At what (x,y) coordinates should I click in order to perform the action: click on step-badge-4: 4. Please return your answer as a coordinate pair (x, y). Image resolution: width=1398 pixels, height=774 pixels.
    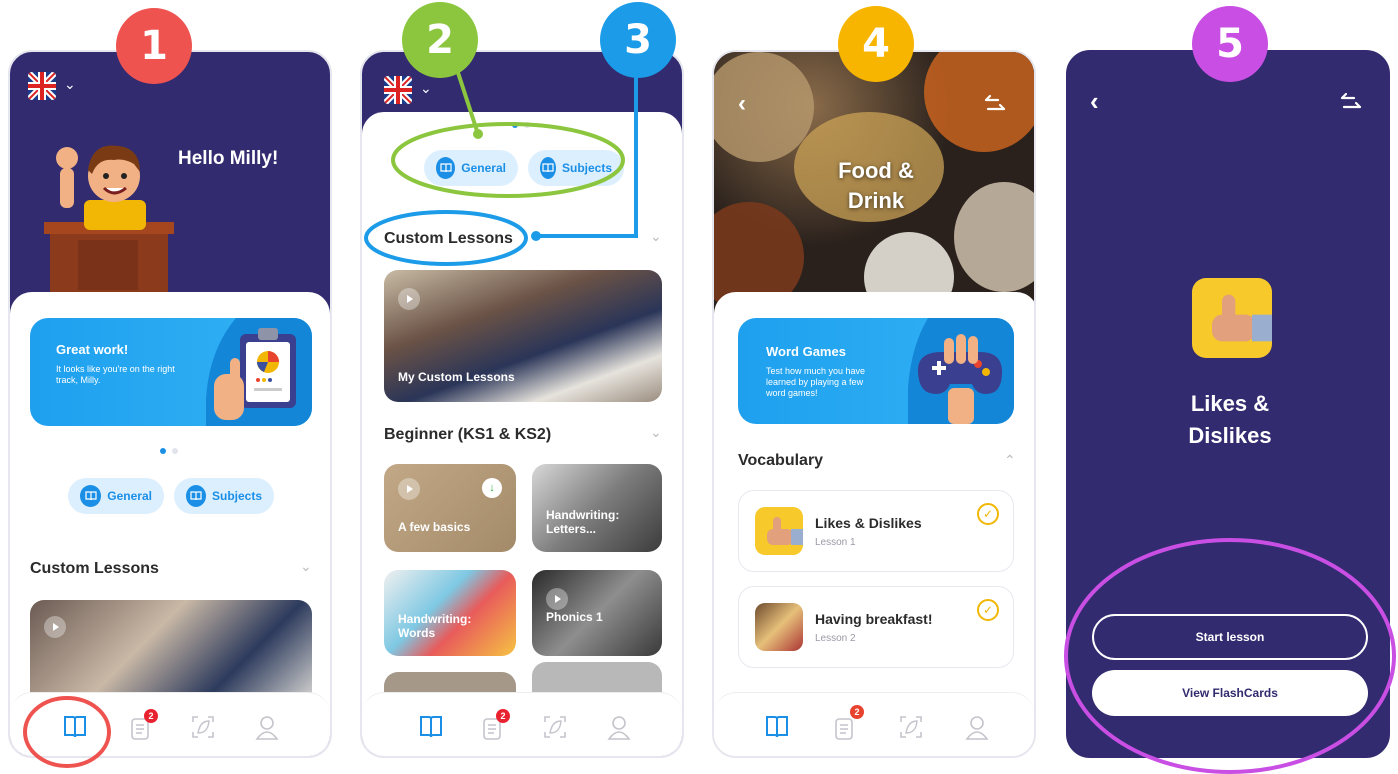
    Looking at the image, I should click on (876, 44).